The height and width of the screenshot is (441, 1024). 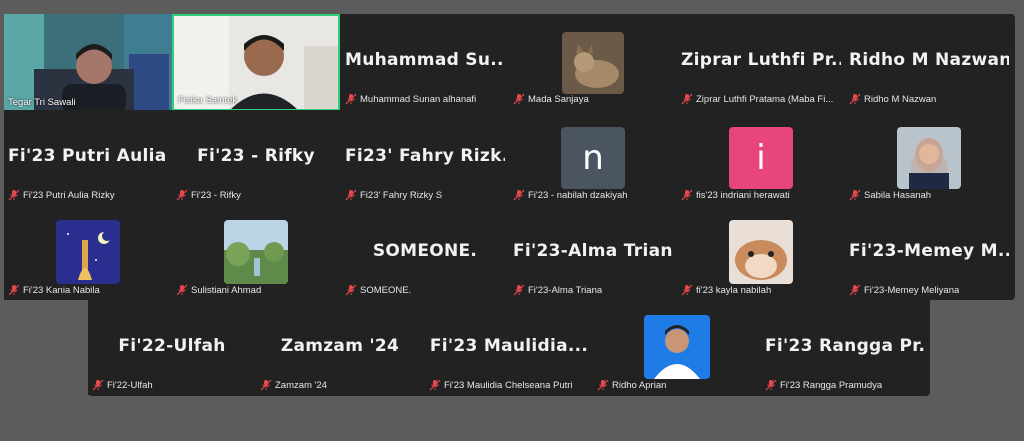 I want to click on participant-tile: Ridho M Nazwan Ridho M Nazwan, so click(x=929, y=61).